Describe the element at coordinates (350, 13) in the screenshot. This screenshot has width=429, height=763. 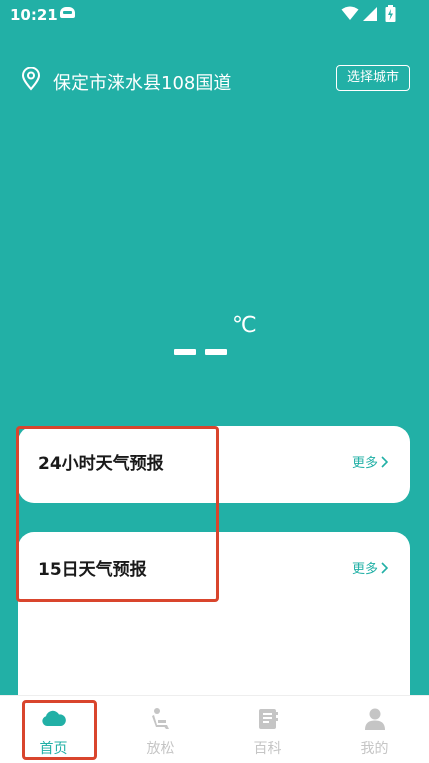
I see `wifi-icon` at that location.